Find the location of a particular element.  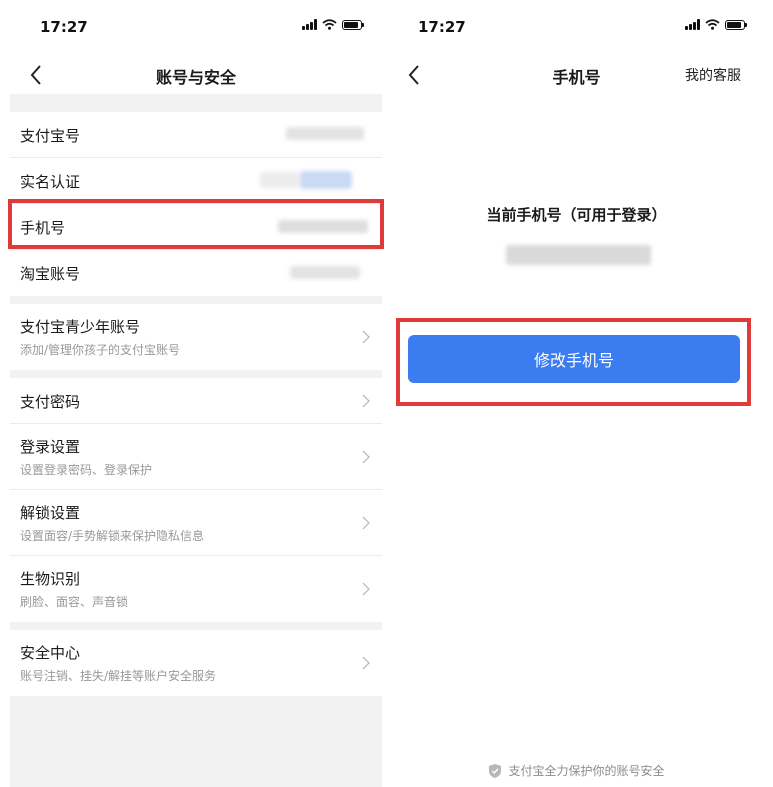

row-label: 登录设置 is located at coordinates (50, 447).